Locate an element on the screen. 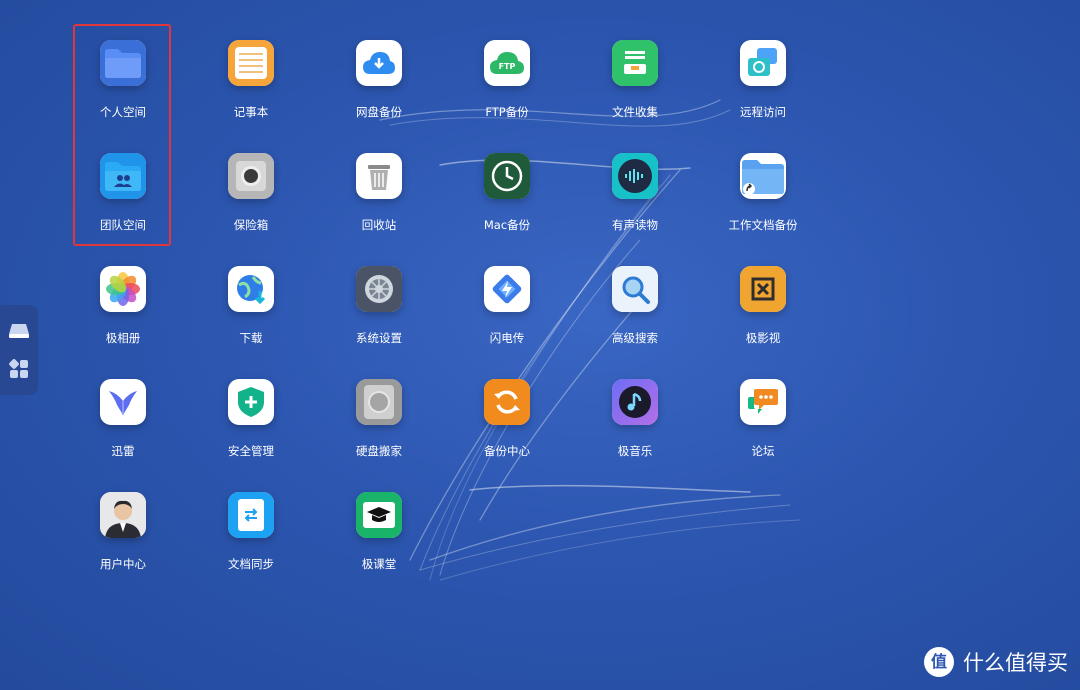 The image size is (1080, 690). app-label: 极相册 is located at coordinates (123, 338).